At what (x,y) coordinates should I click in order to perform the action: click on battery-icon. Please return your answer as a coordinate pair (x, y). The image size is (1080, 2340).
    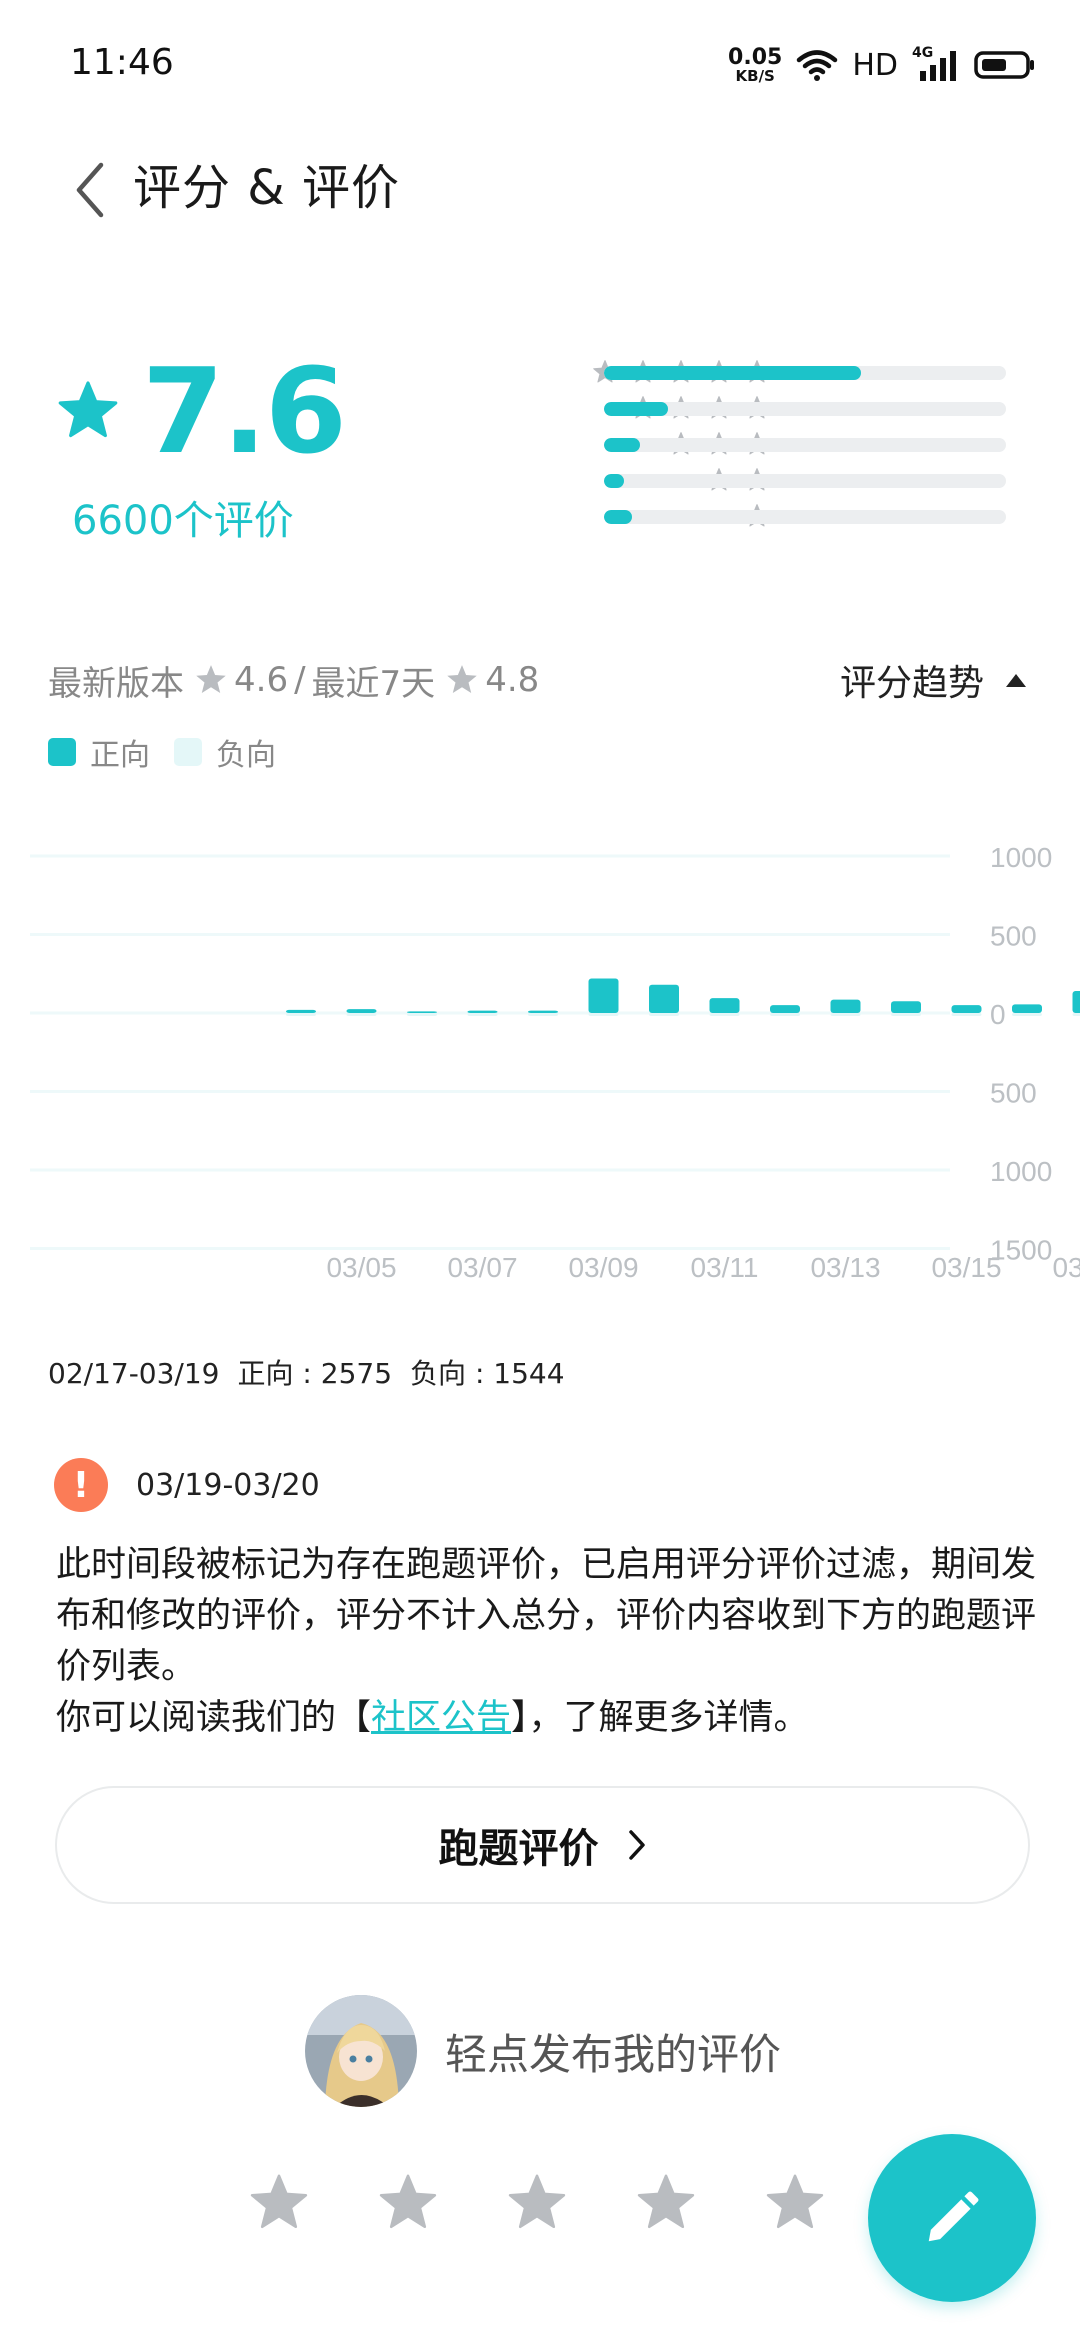
    Looking at the image, I should click on (1004, 65).